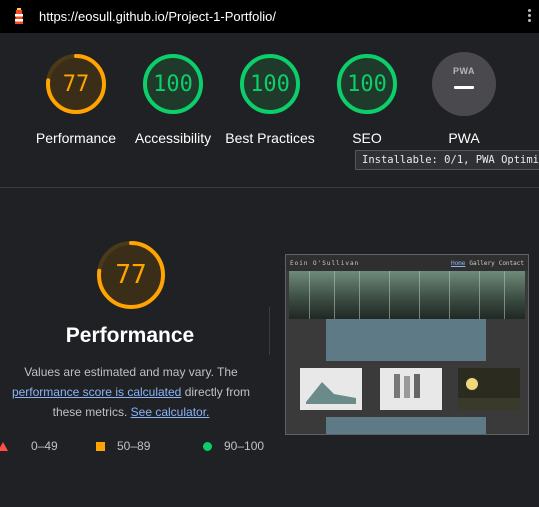 Image resolution: width=539 pixels, height=507 pixels. What do you see at coordinates (406, 425) in the screenshot?
I see `thumb-footer-block` at bounding box center [406, 425].